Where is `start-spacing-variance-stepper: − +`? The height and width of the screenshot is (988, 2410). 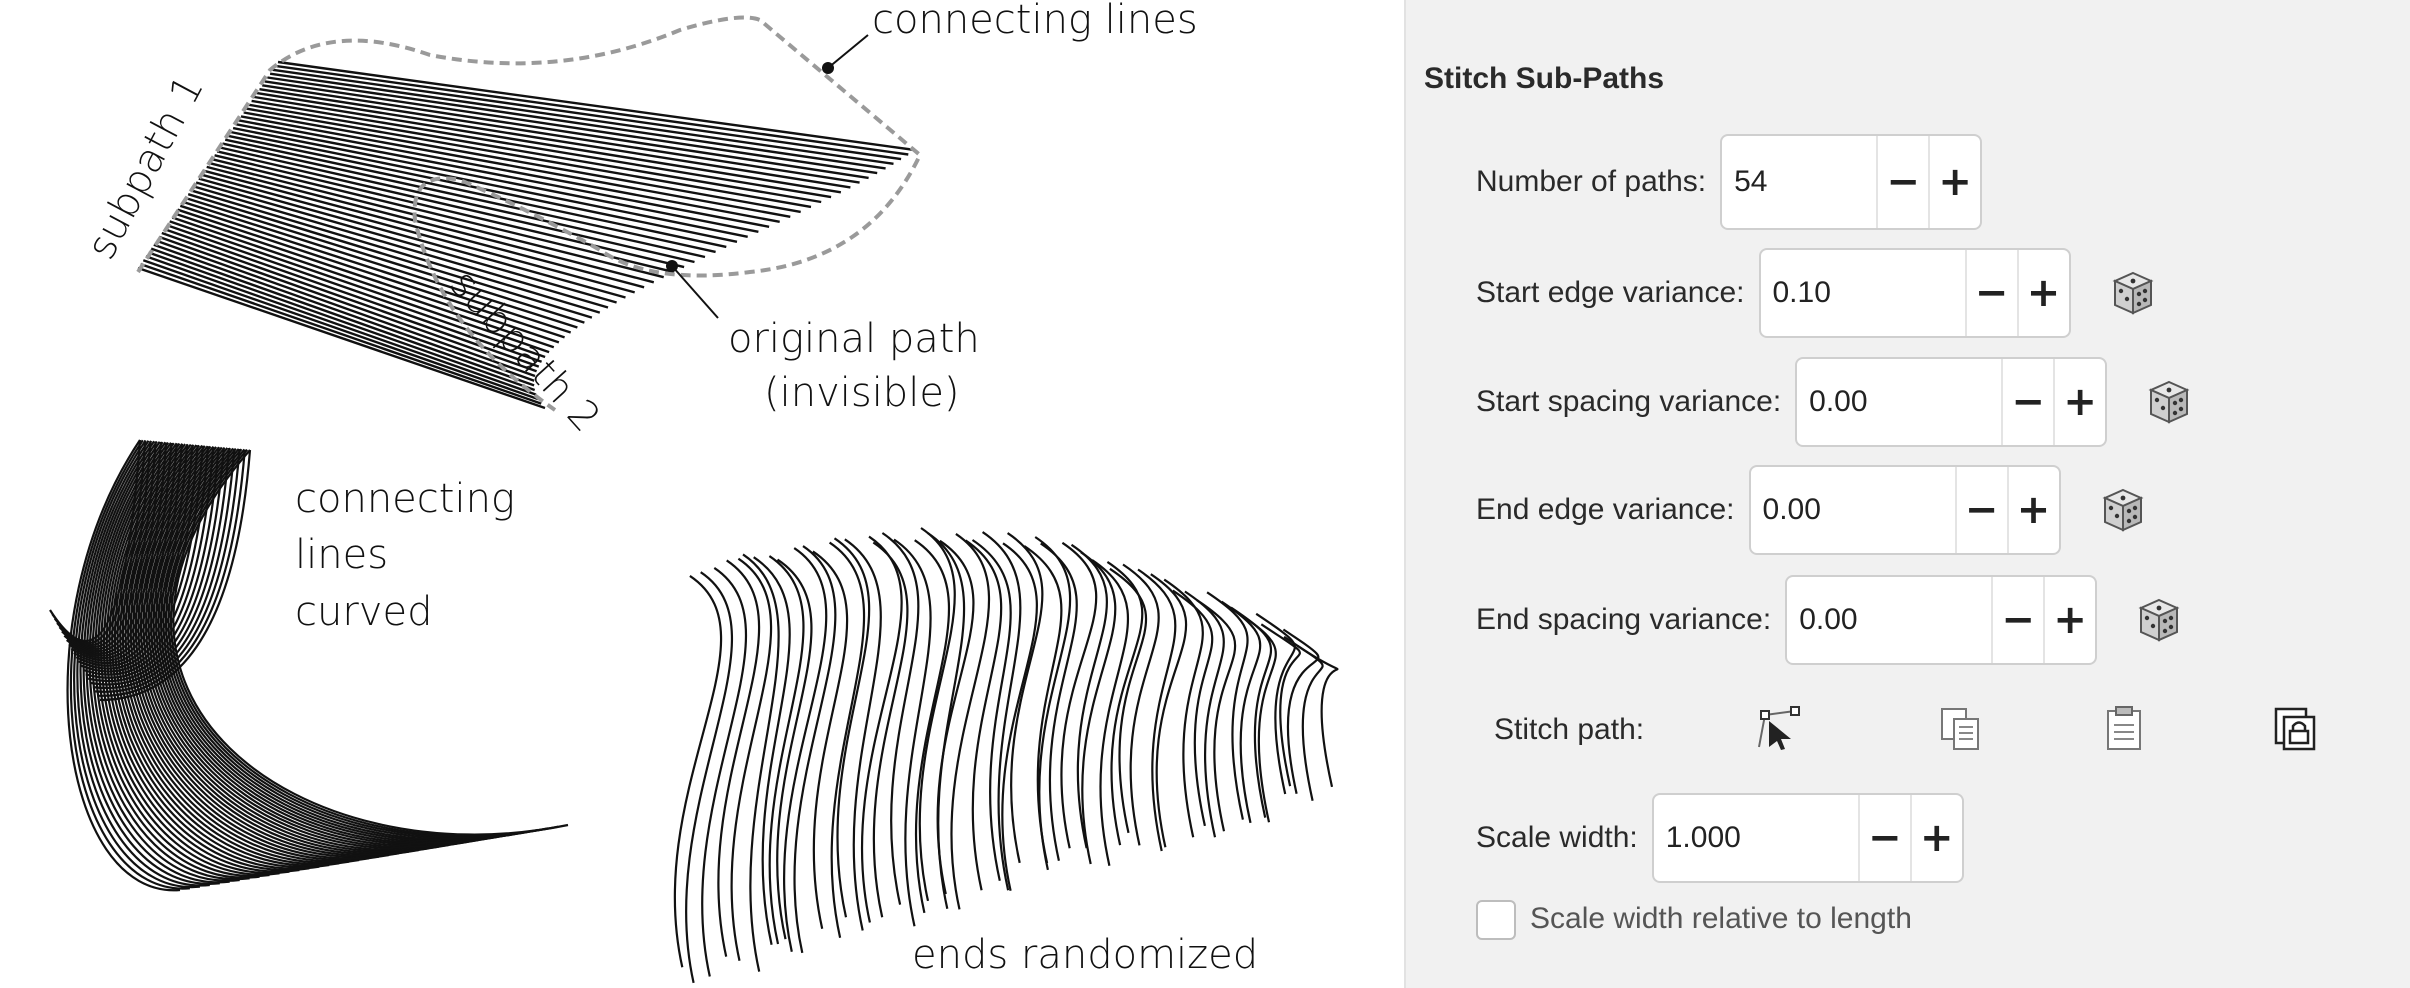 start-spacing-variance-stepper: − + is located at coordinates (1951, 402).